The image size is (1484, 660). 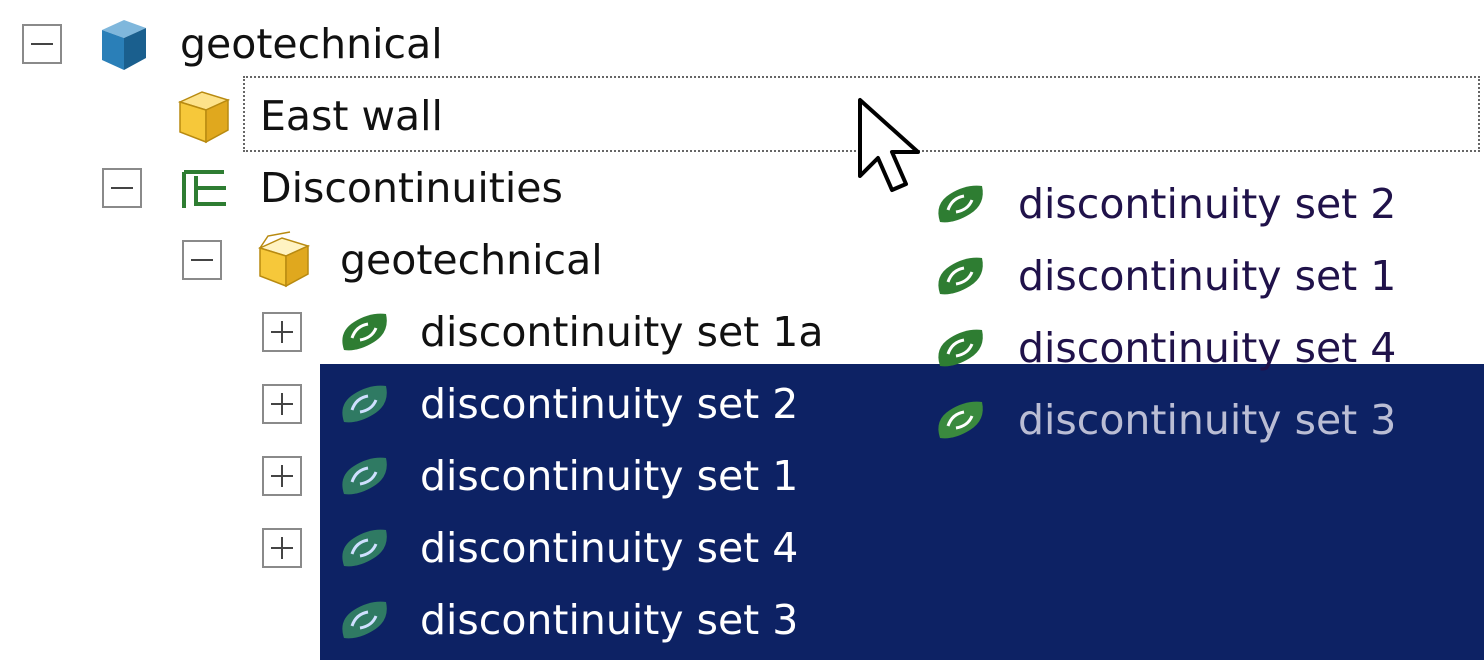 I want to click on tree-node-label: discontinuity set 2, so click(x=609, y=404).